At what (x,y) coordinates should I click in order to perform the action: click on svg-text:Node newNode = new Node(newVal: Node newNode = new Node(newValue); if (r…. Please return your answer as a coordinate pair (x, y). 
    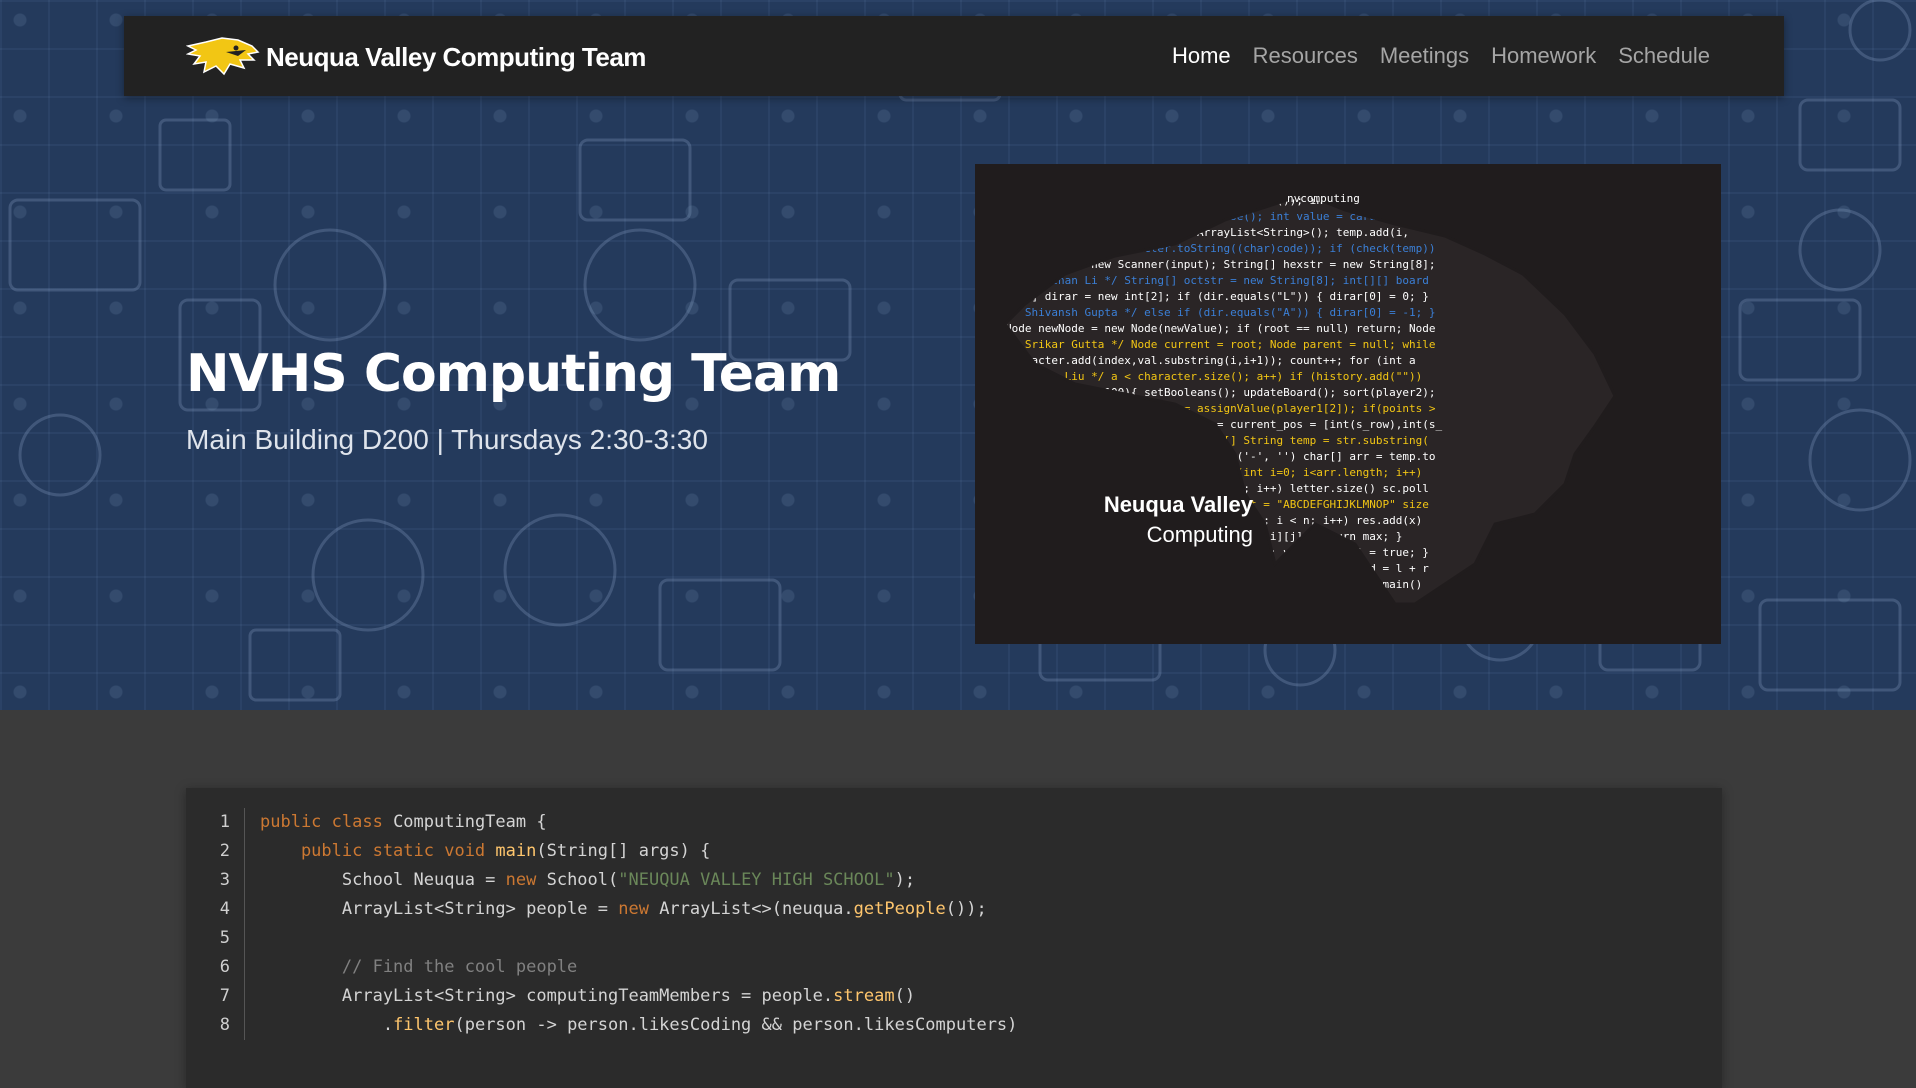
    Looking at the image, I should click on (1220, 328).